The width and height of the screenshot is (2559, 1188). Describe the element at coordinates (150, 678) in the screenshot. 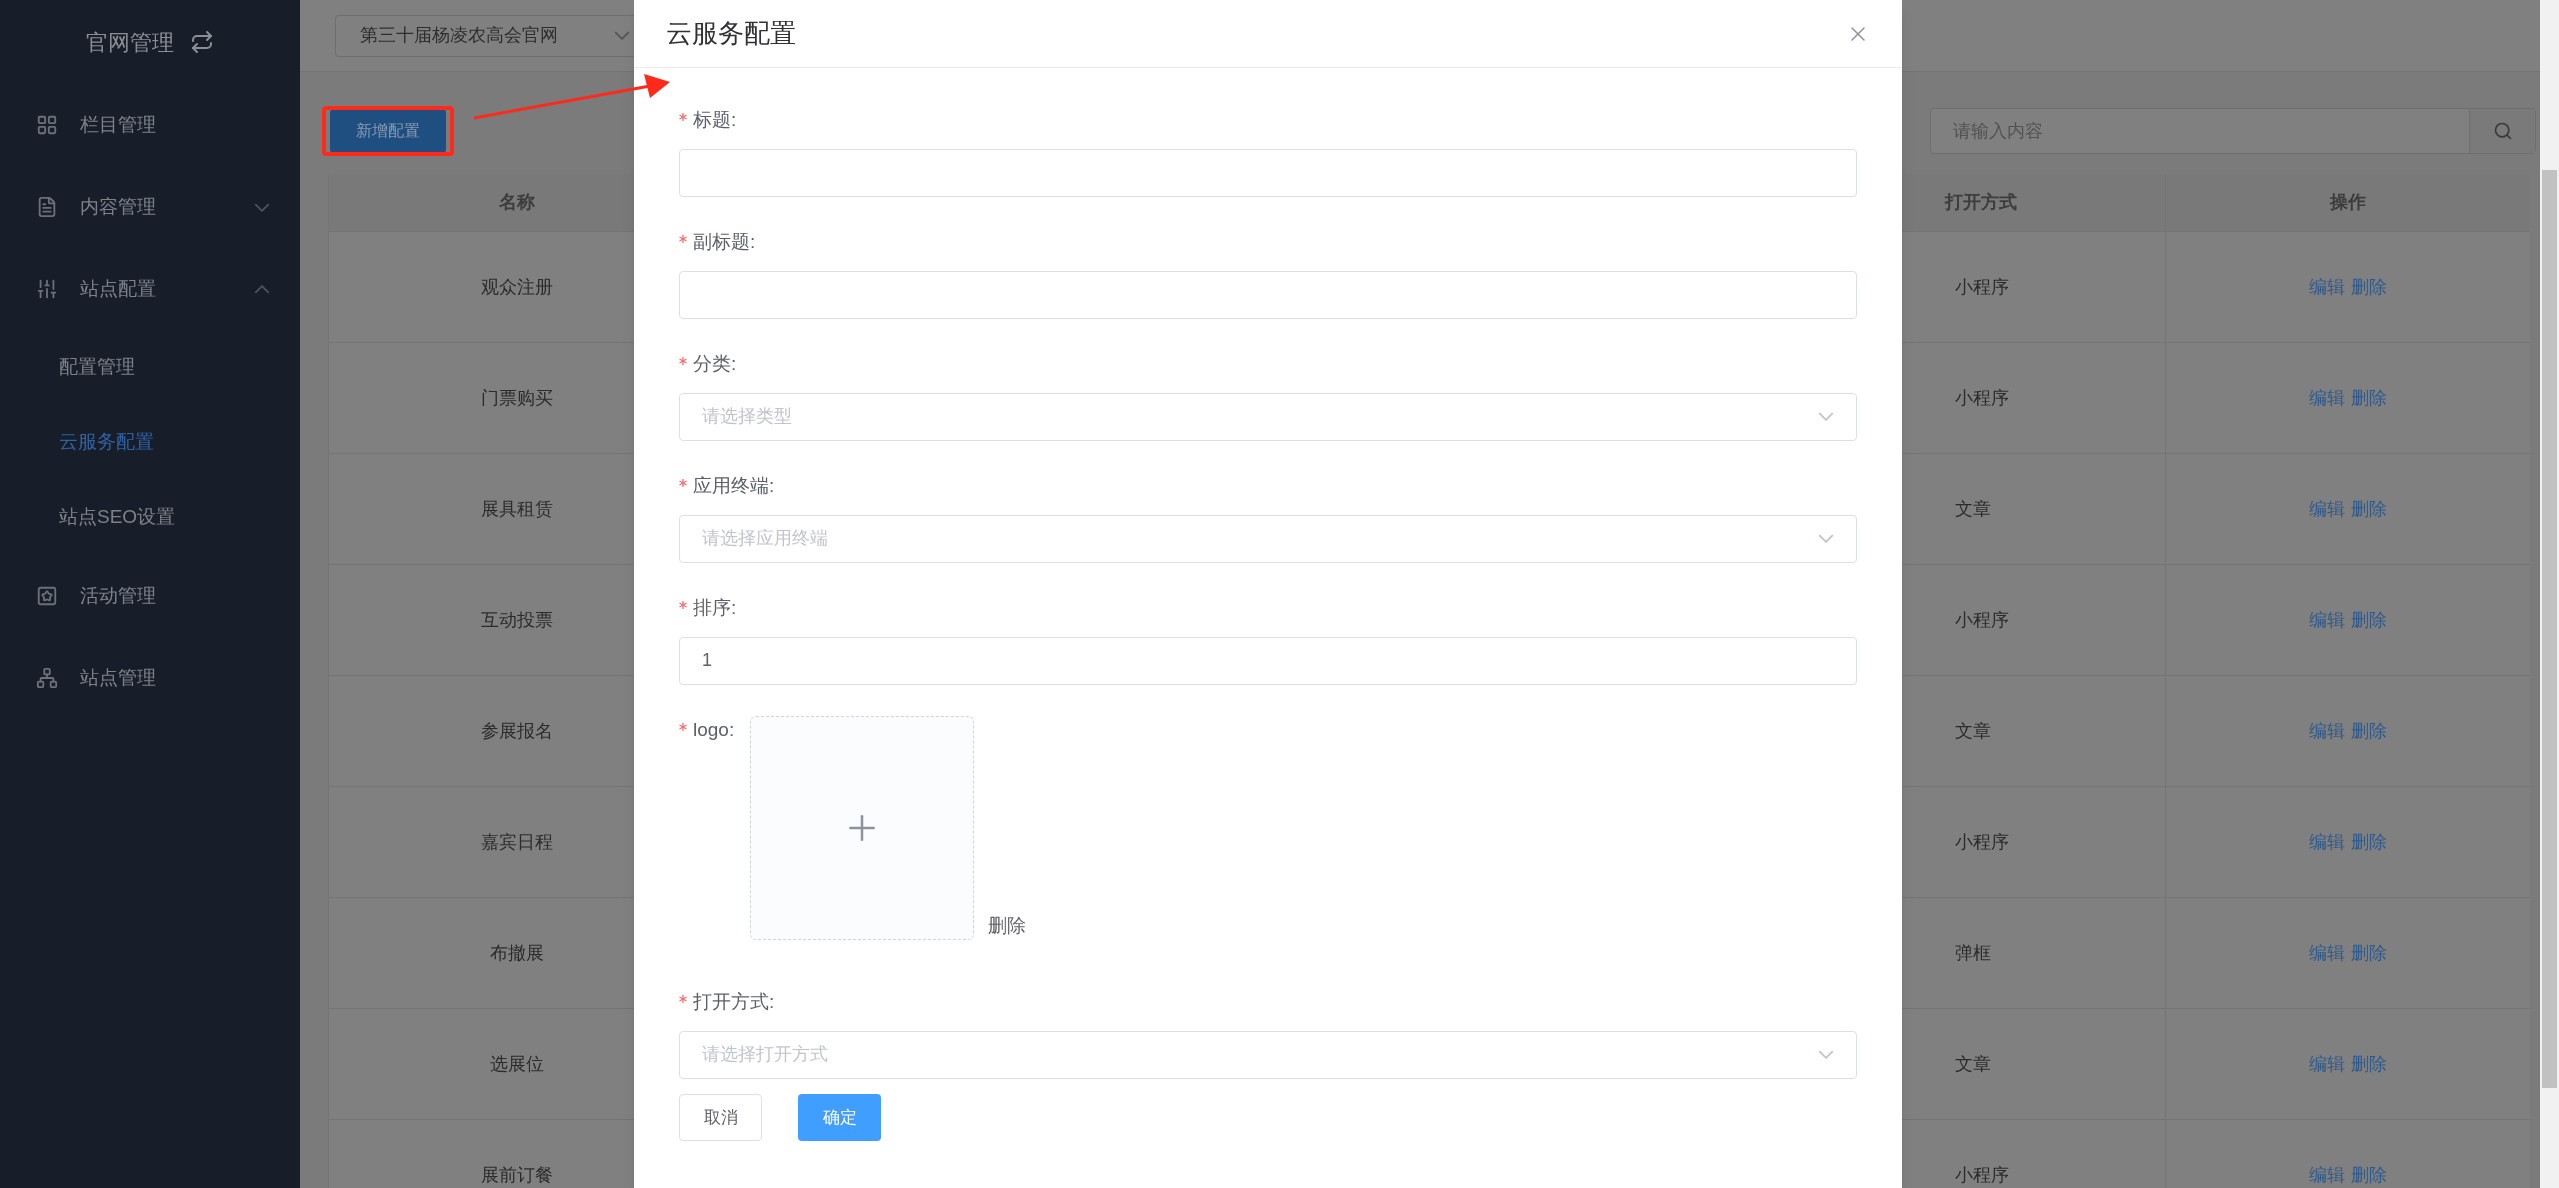

I see `menu-item: 站点管理` at that location.